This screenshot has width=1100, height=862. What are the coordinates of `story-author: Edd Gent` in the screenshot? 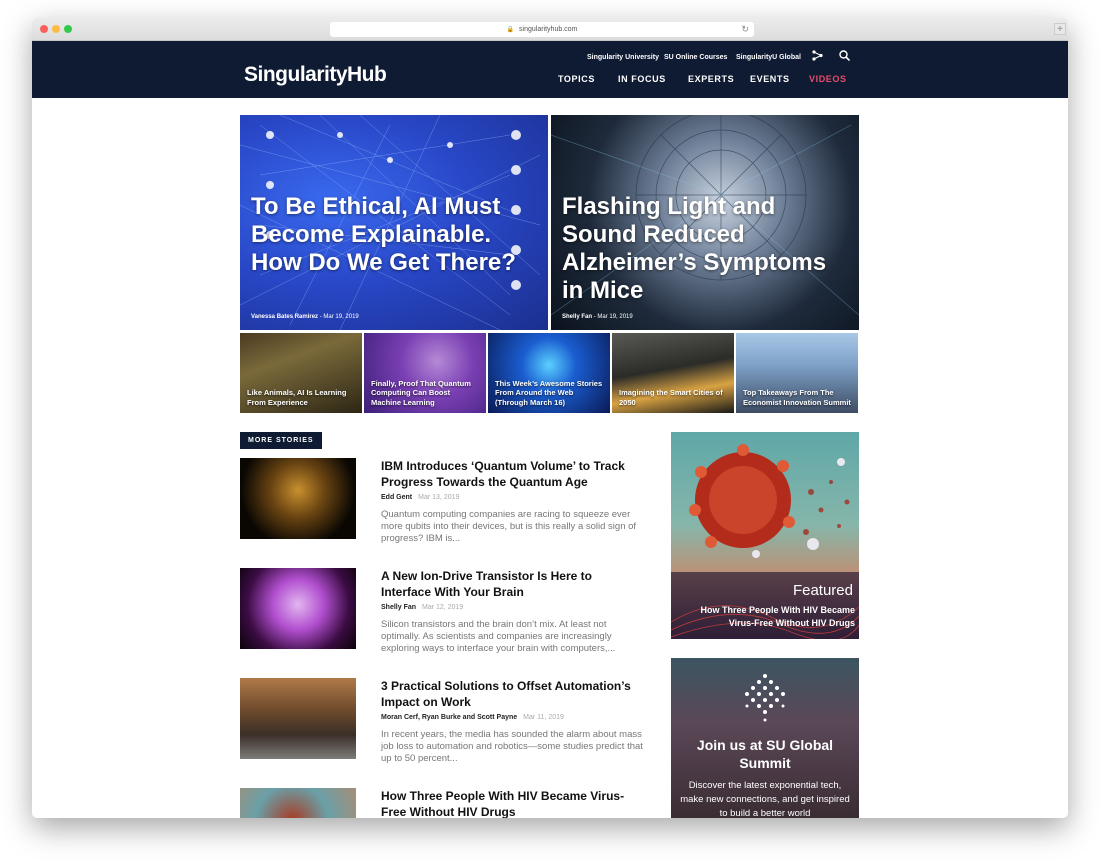 It's located at (396, 497).